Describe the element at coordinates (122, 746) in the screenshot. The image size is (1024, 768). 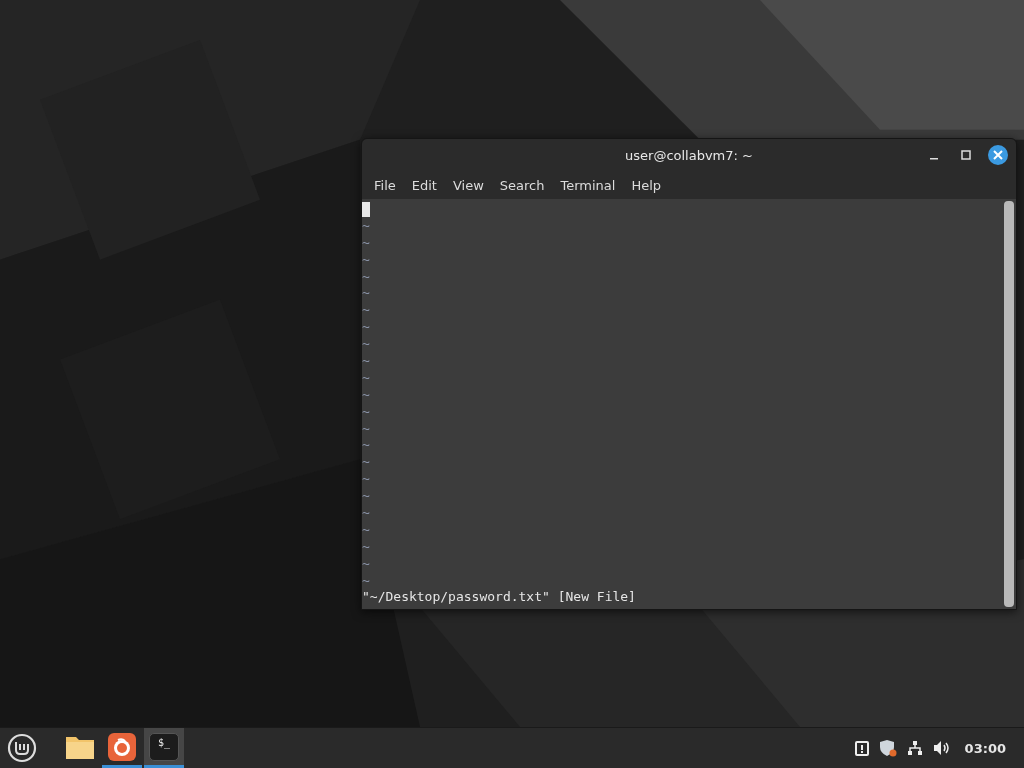
I see `flame-logo-icon` at that location.